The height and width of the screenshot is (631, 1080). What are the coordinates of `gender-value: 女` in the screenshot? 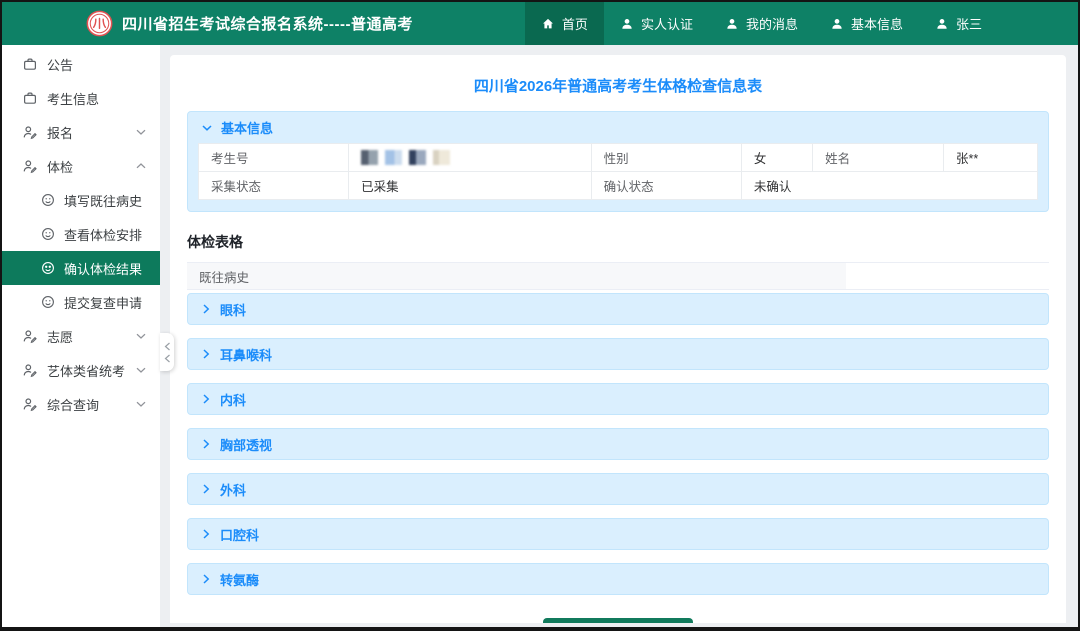 It's located at (777, 157).